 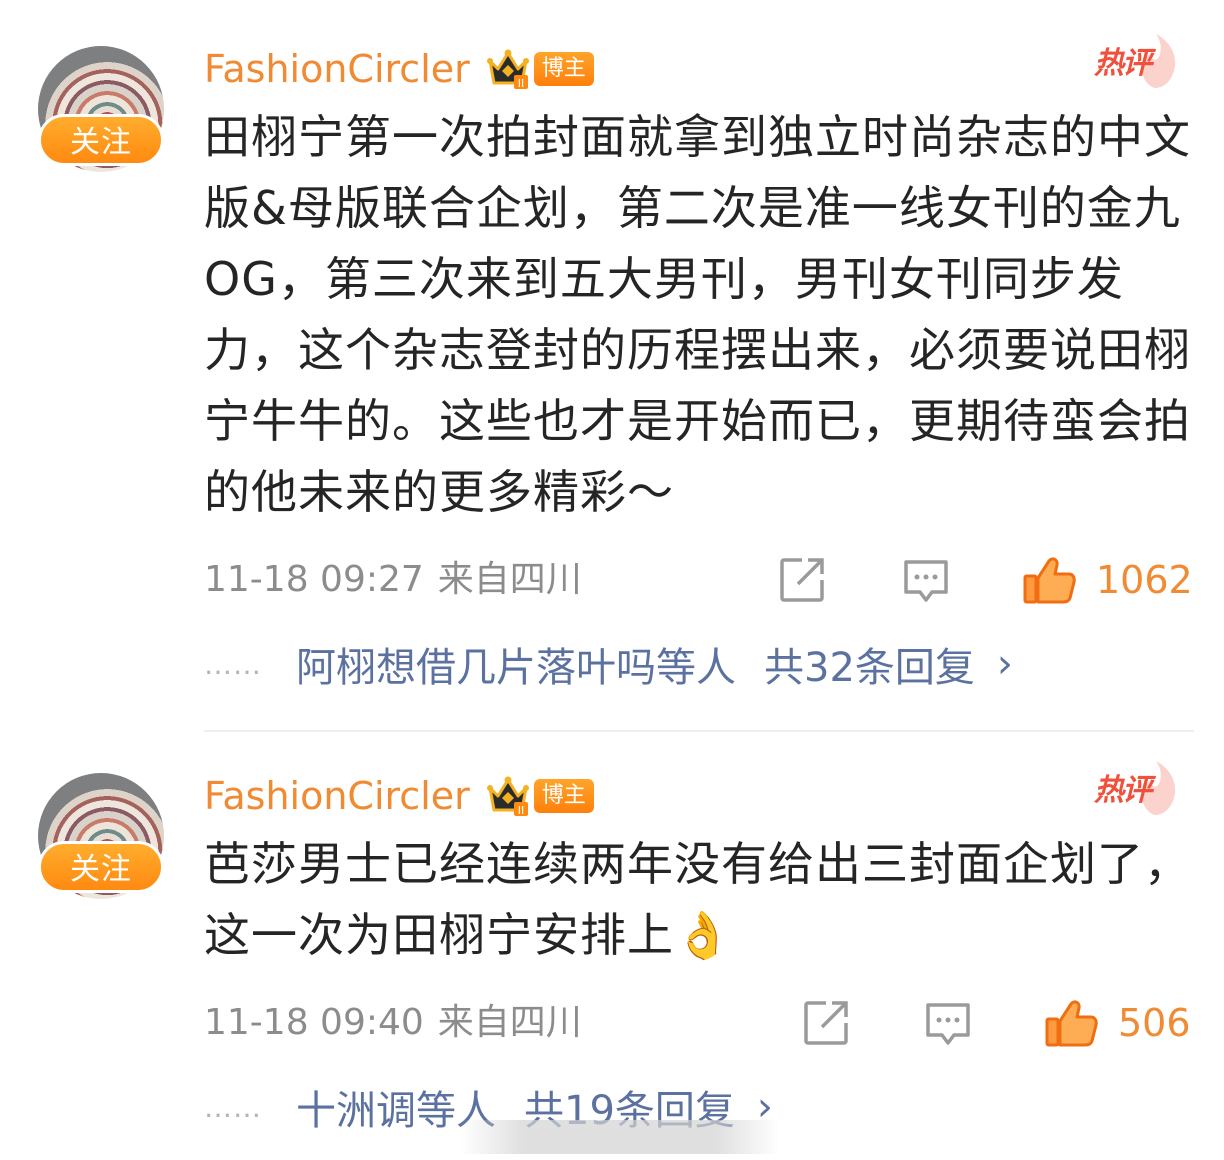 I want to click on like-button: 1062, so click(x=1107, y=580).